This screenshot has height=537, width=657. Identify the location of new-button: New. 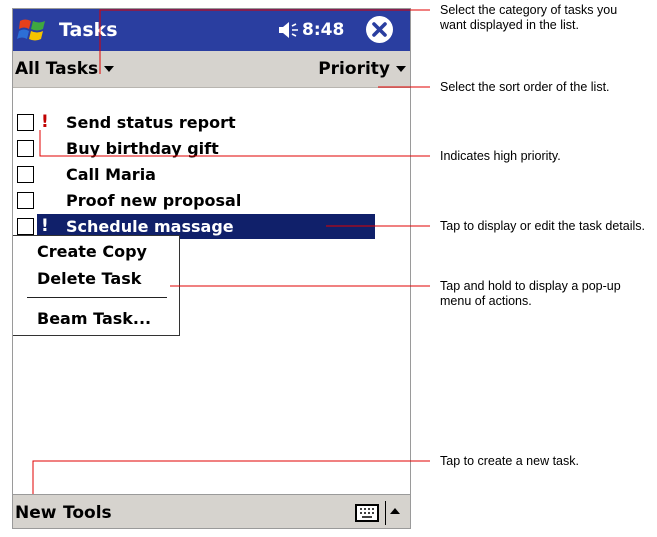
(35, 513).